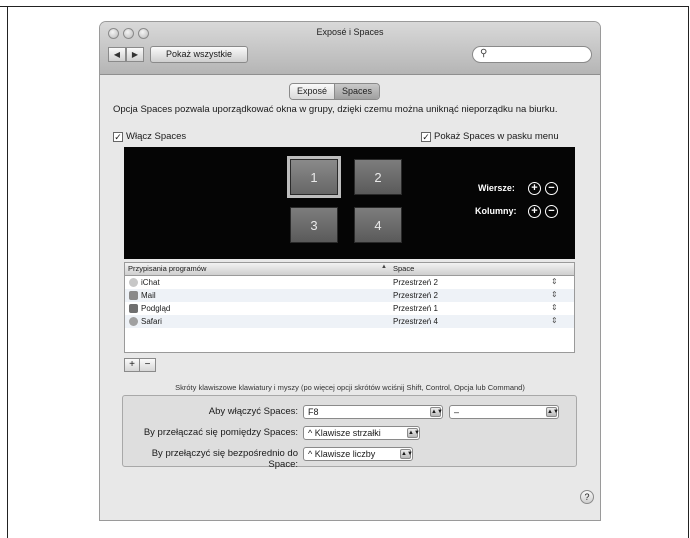 This screenshot has width=690, height=538. What do you see at coordinates (504, 412) in the screenshot?
I see `activate-spaces-mouse-popup: – ▲▼` at bounding box center [504, 412].